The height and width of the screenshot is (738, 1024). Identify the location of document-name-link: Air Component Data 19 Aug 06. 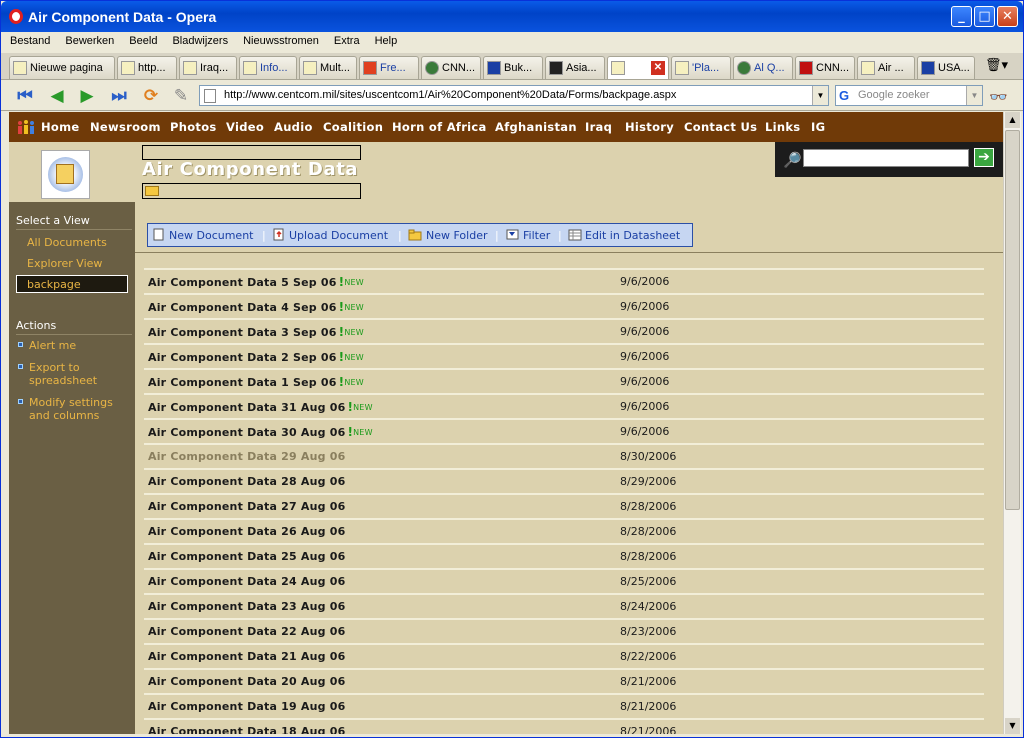
(246, 706).